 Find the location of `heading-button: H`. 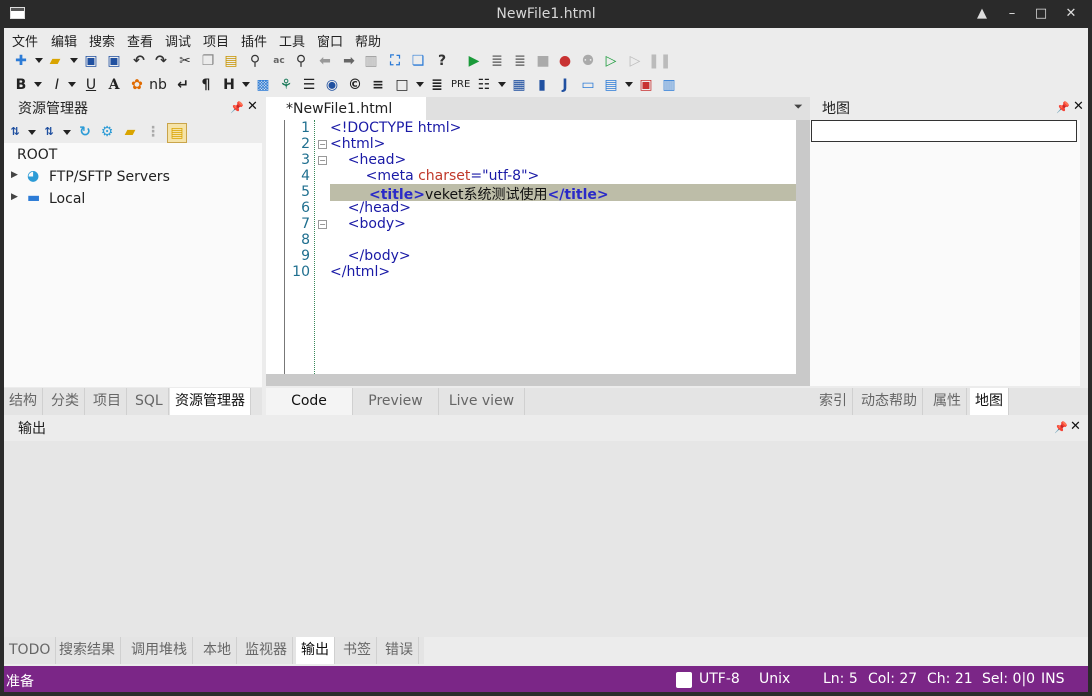

heading-button: H is located at coordinates (229, 85).